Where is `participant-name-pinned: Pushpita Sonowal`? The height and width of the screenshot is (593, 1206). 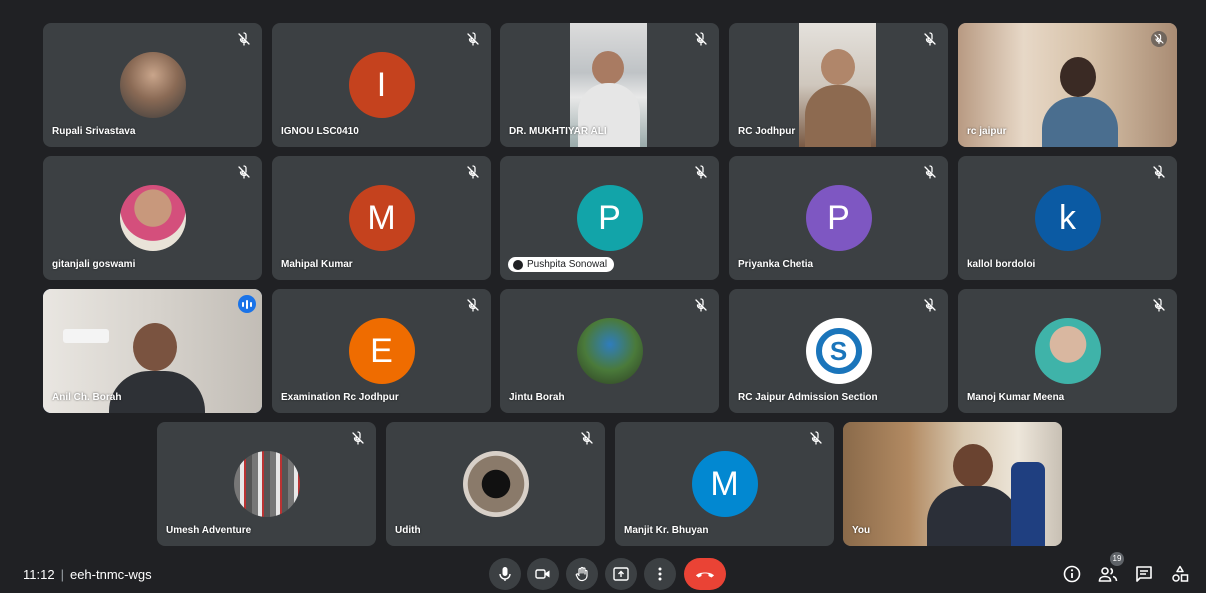
participant-name-pinned: Pushpita Sonowal is located at coordinates (561, 264).